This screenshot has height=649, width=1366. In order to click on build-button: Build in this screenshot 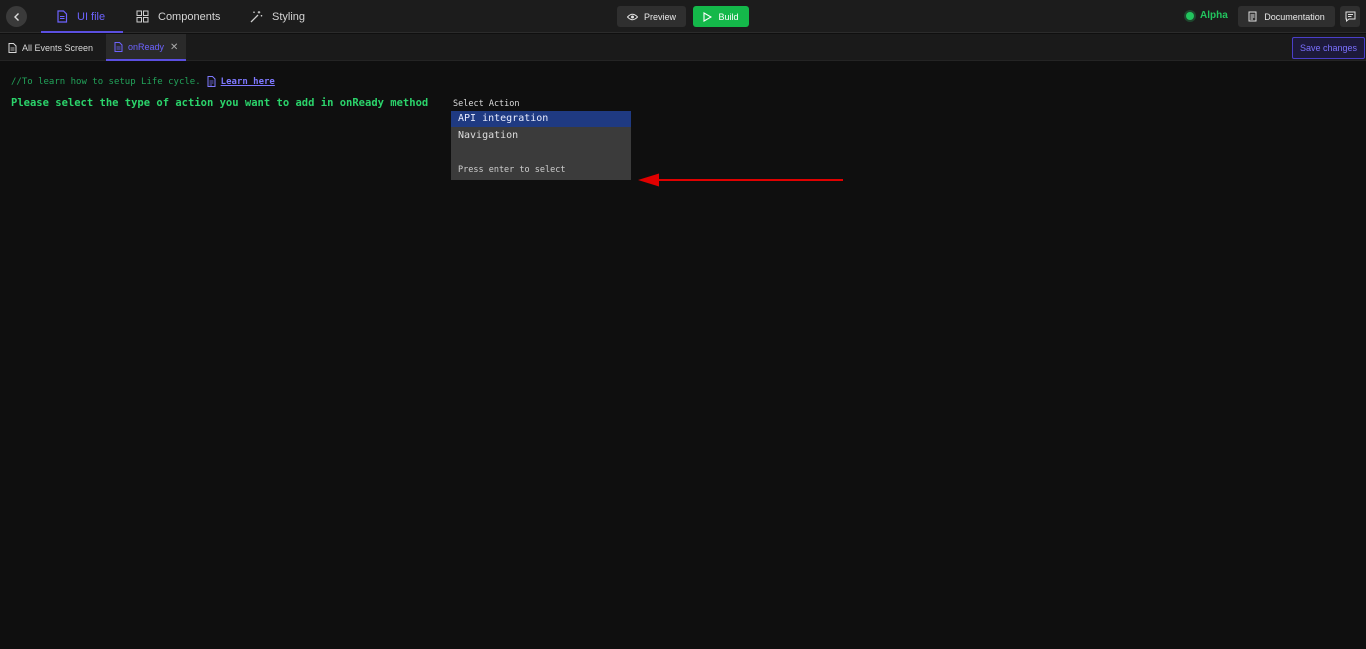, I will do `click(721, 16)`.